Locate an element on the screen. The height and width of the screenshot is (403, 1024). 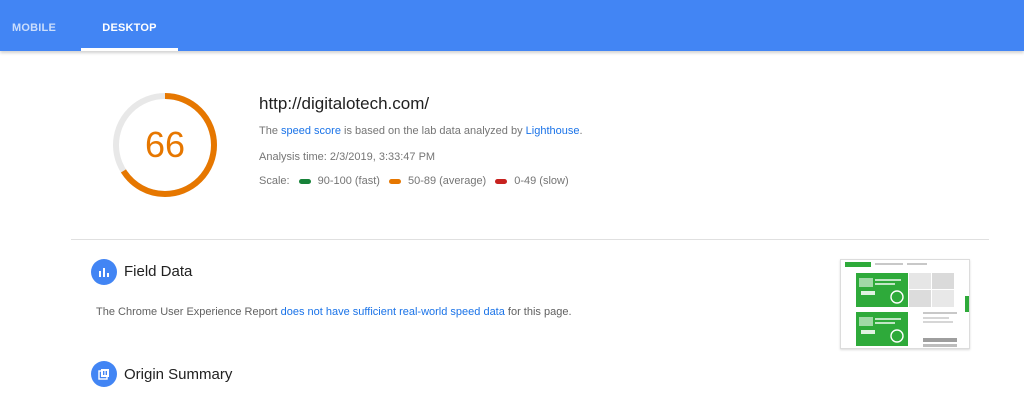
desc-prefix: The is located at coordinates (270, 131).